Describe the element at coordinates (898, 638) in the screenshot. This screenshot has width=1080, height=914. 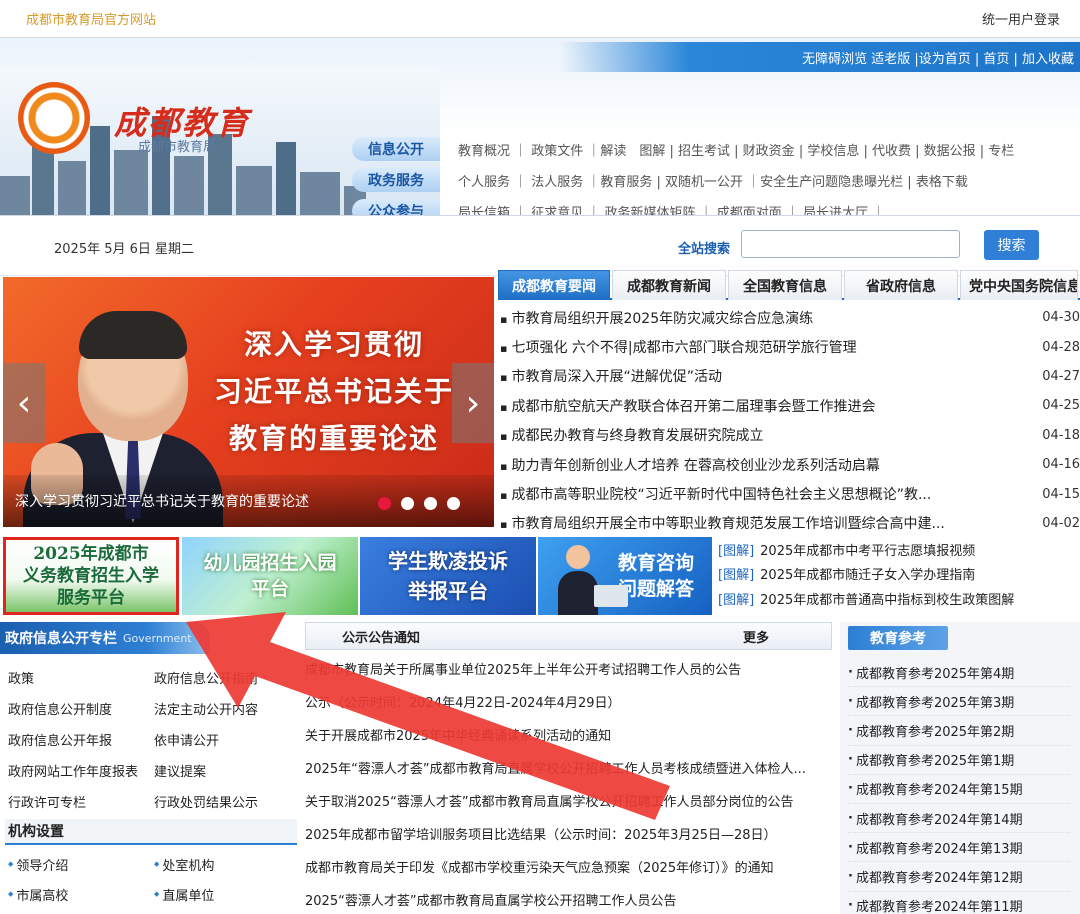
I see `edu-reference-title: 教育参考` at that location.